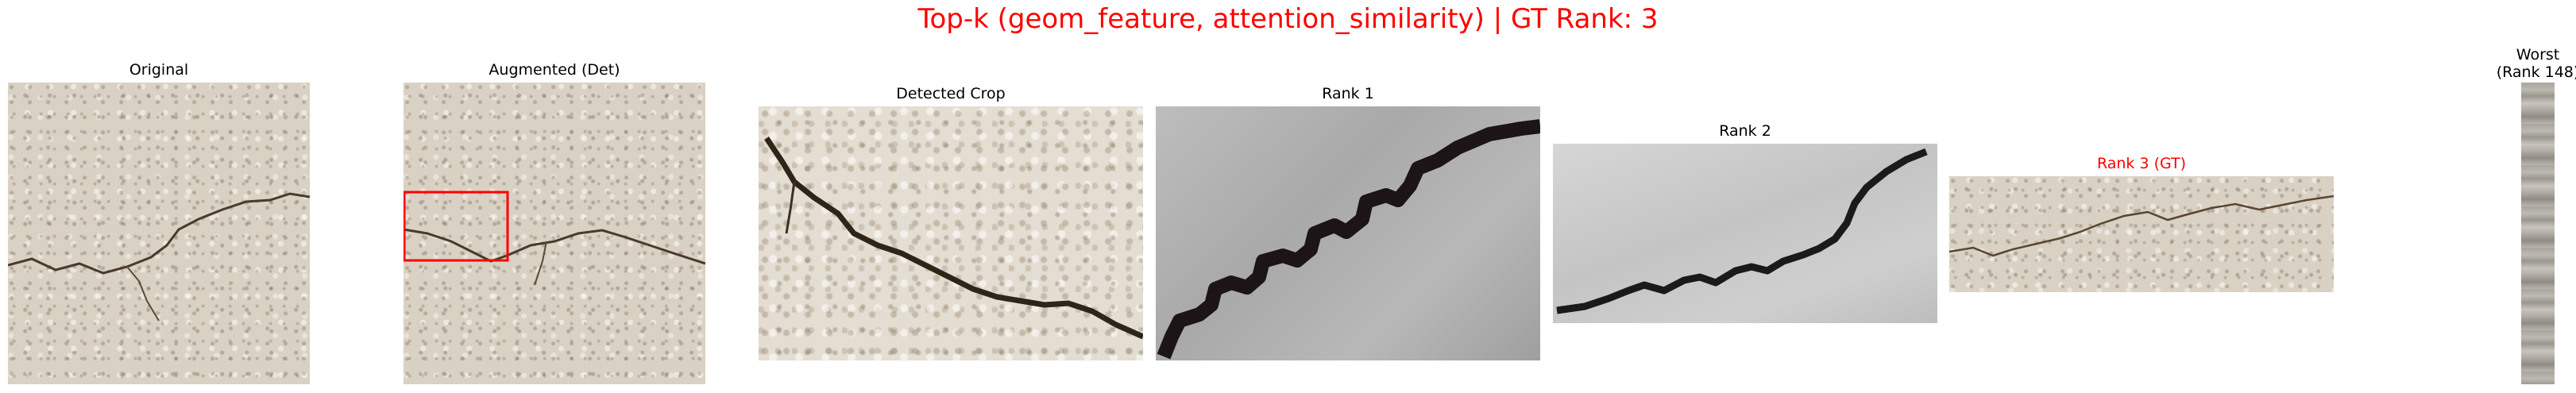 The width and height of the screenshot is (2576, 393). I want to click on augmented-image, so click(554, 233).